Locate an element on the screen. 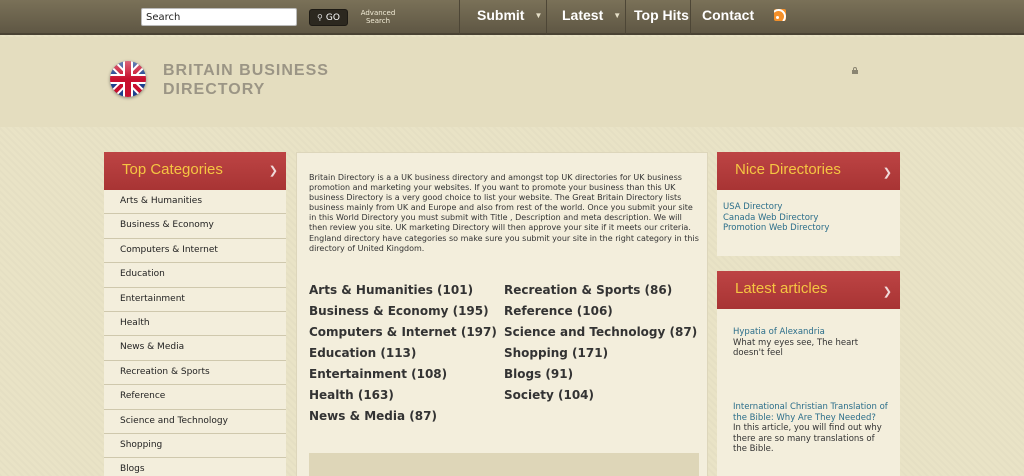  nav-submit: Submit ▼ is located at coordinates (509, 15).